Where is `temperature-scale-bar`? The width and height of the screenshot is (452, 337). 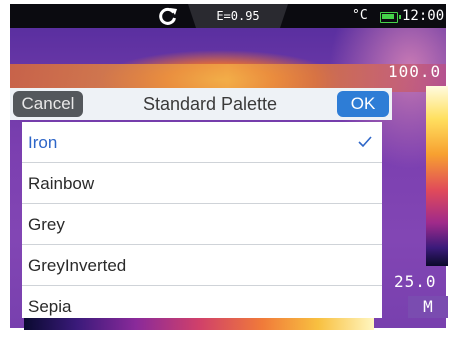 temperature-scale-bar is located at coordinates (437, 176).